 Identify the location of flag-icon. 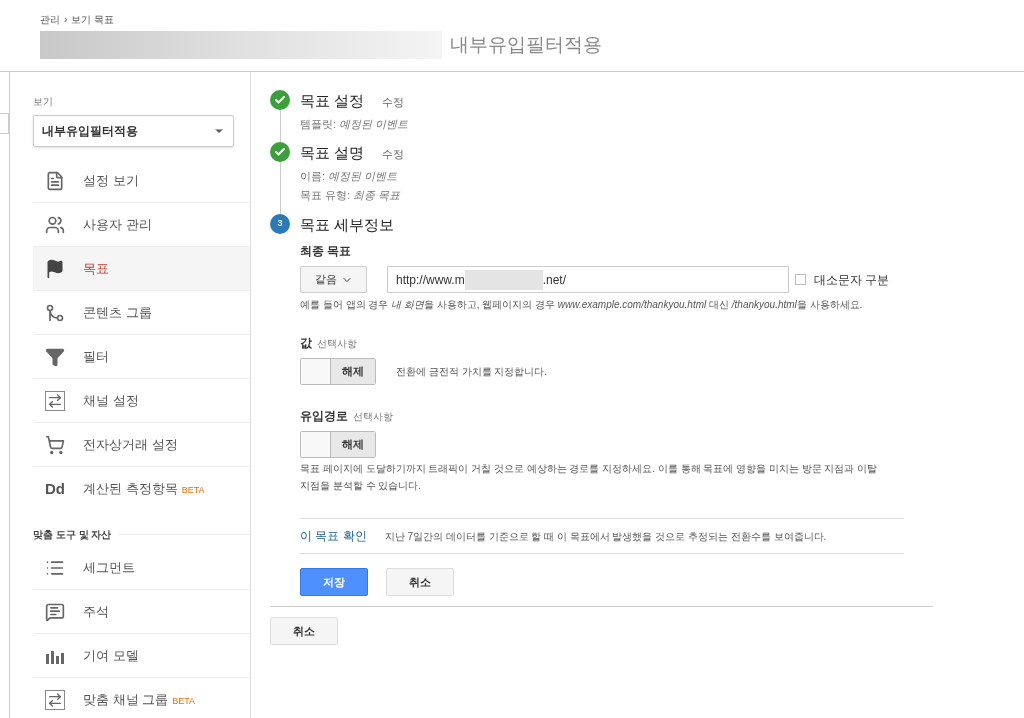
(55, 268).